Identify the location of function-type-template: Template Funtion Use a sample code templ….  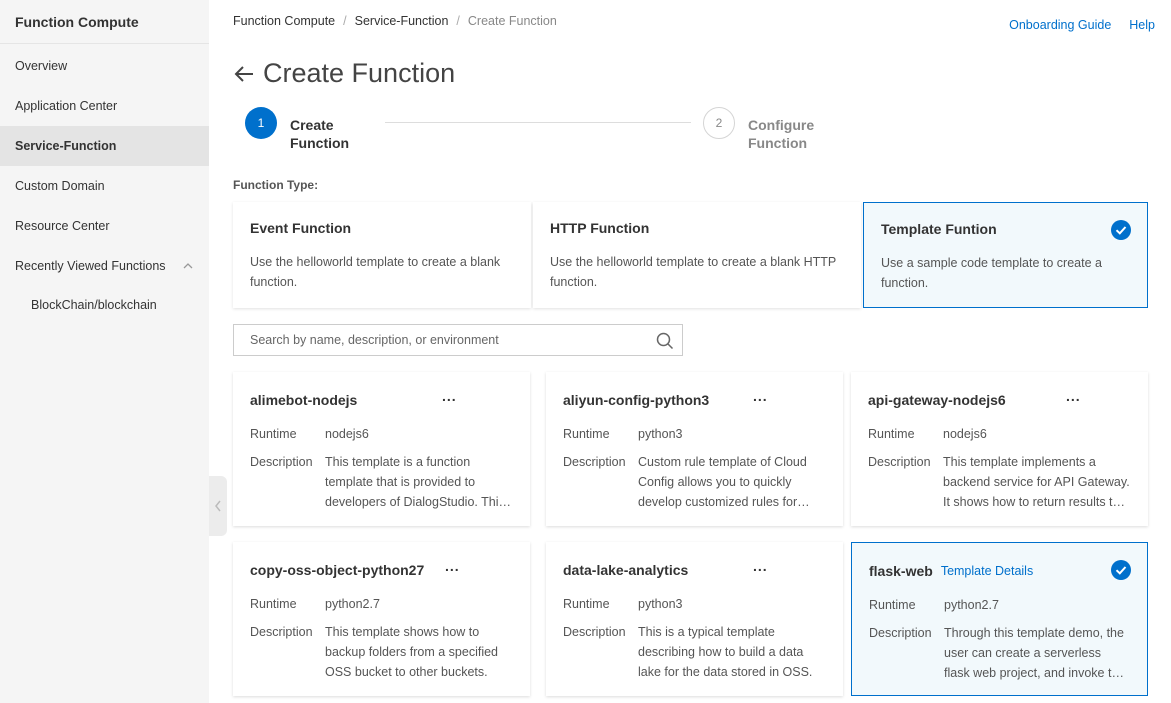
(1005, 255).